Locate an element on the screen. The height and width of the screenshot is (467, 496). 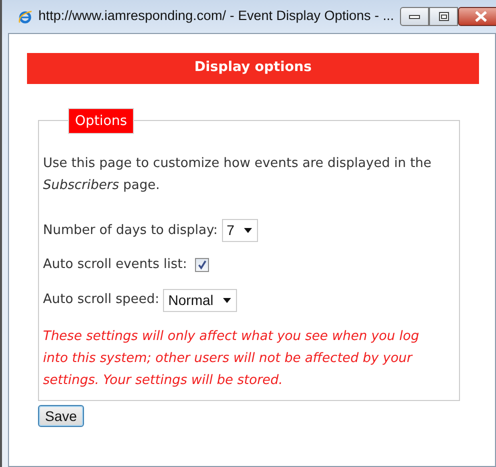
minimize-icon is located at coordinates (414, 16).